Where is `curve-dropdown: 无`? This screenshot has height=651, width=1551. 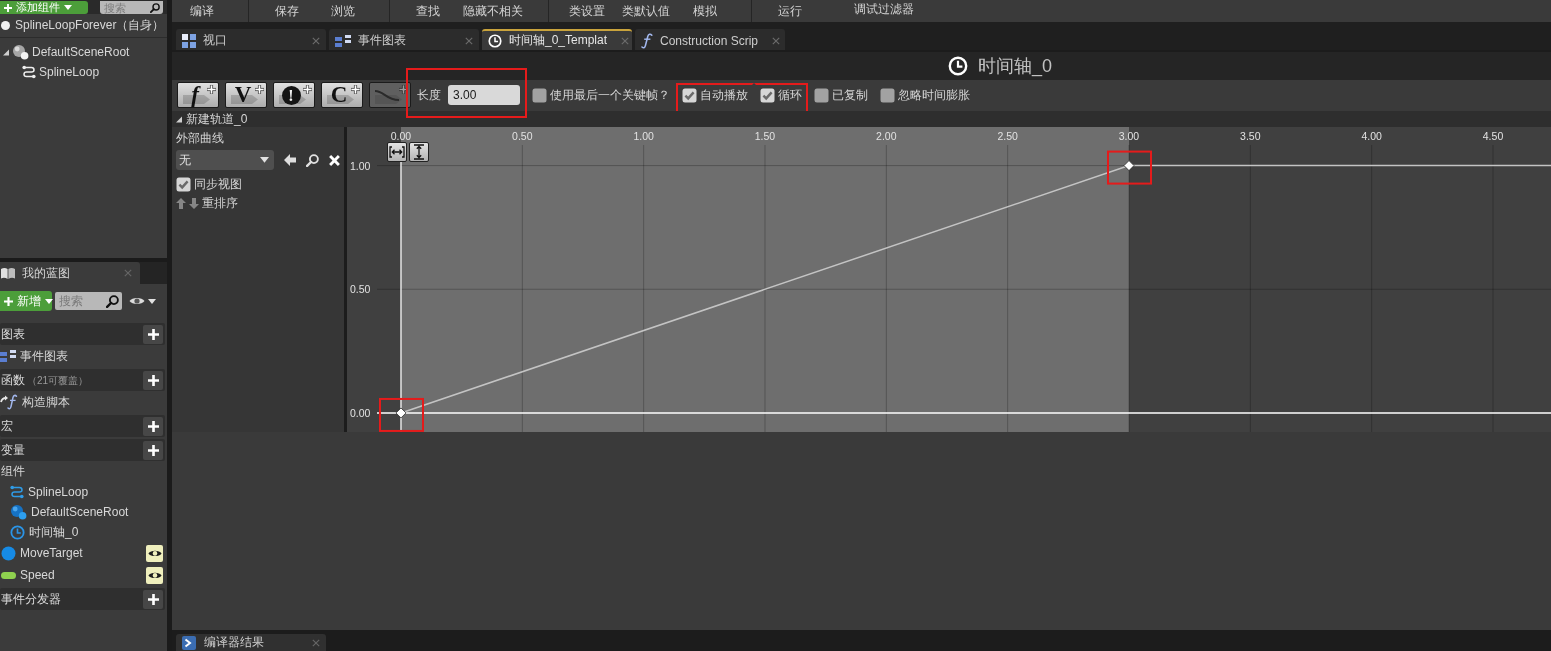 curve-dropdown: 无 is located at coordinates (225, 160).